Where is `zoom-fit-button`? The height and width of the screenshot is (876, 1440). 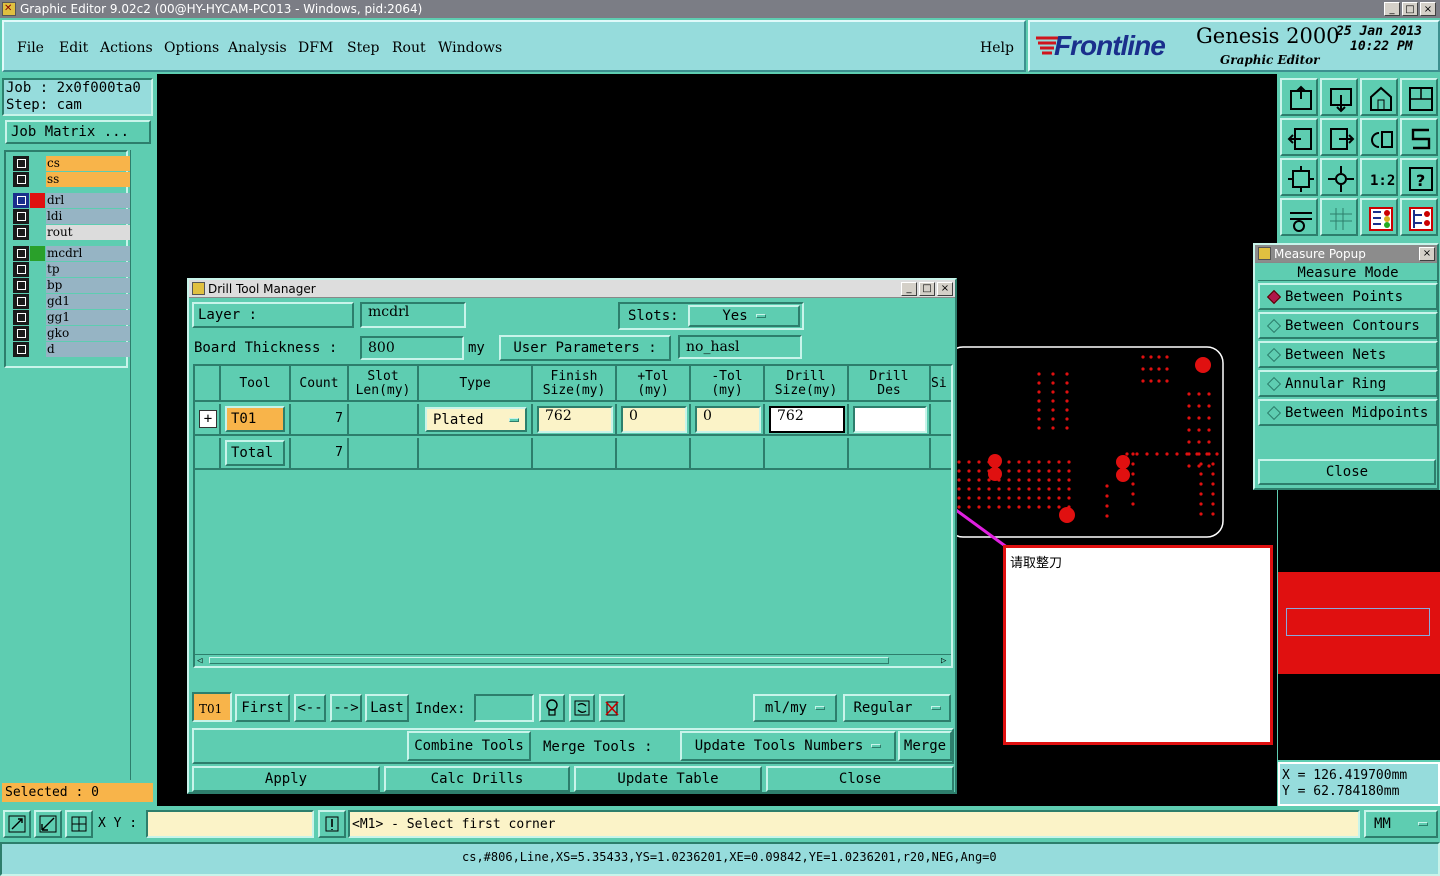
zoom-fit-button is located at coordinates (1299, 177).